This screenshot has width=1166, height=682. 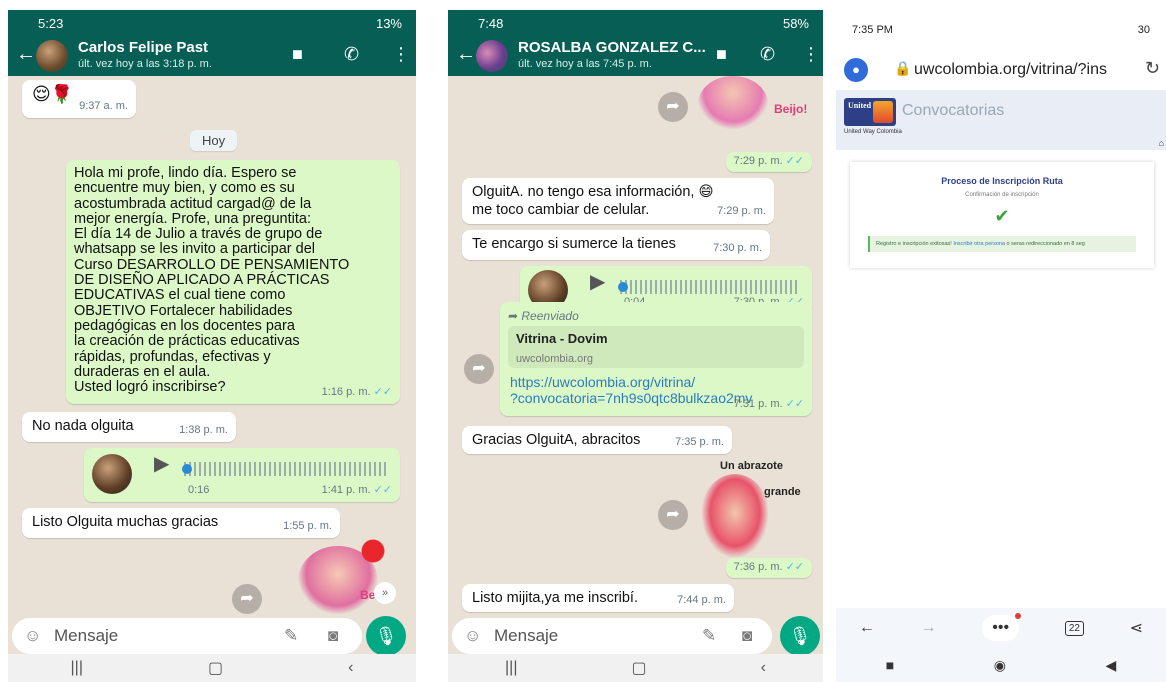 I want to click on message-incoming: 😌🌹 9:37 a. m., so click(x=79, y=99).